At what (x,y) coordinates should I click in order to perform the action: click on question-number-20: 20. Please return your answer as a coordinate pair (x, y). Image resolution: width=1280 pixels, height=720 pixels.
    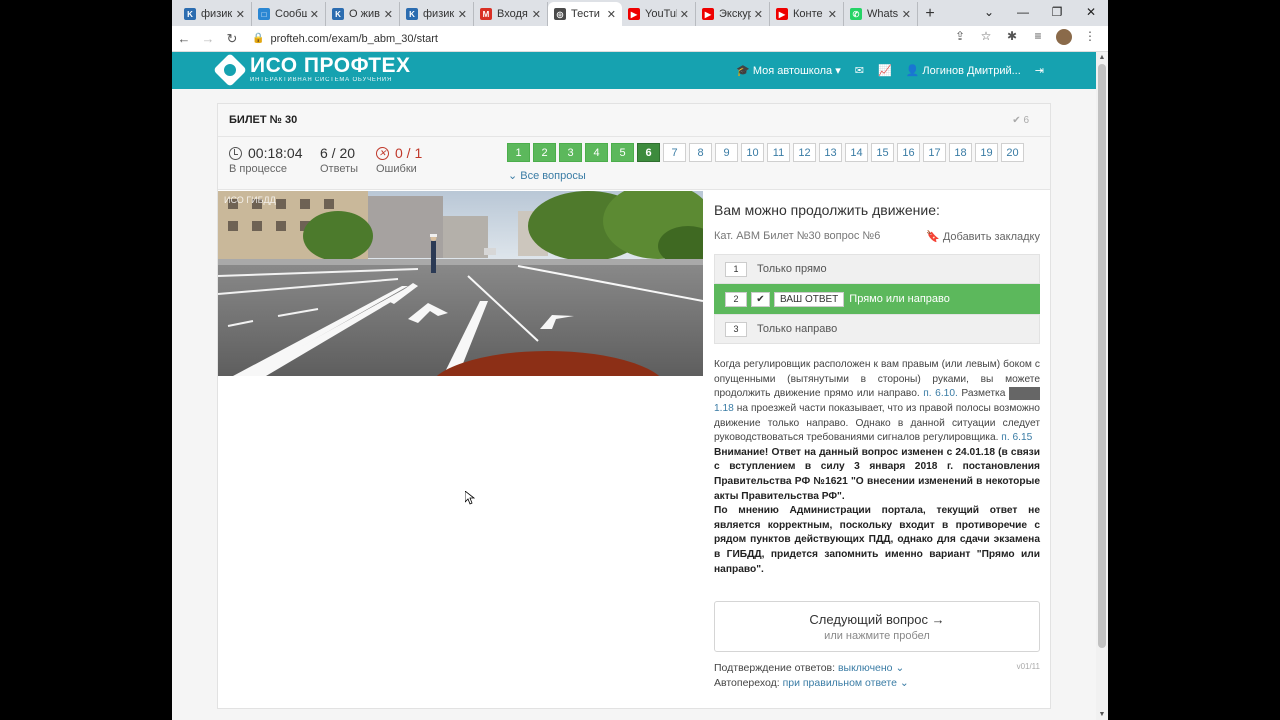
    Looking at the image, I should click on (1012, 152).